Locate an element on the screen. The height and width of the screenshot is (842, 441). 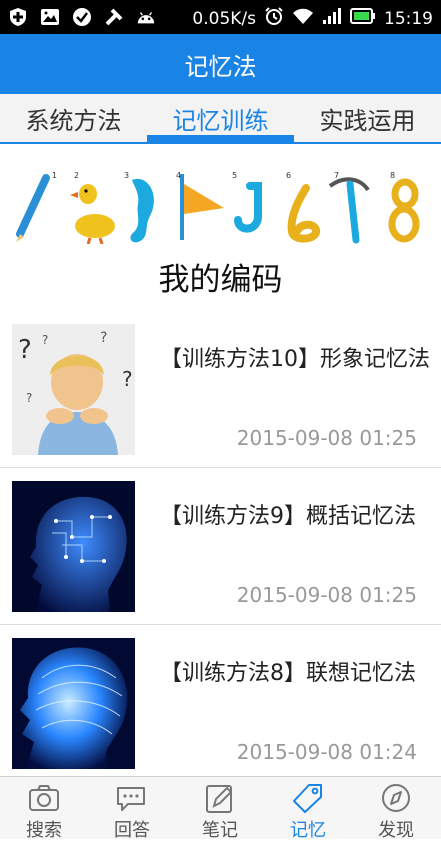
my-coding-title: 我的编码 is located at coordinates (220, 280).